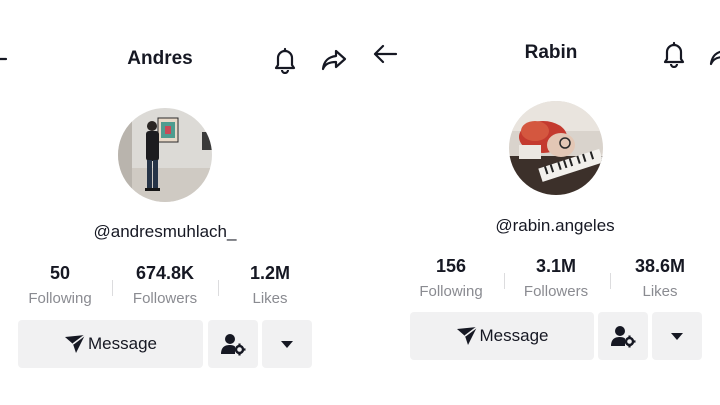 This screenshot has width=720, height=405. Describe the element at coordinates (270, 273) in the screenshot. I see `likes-count: 1.2M` at that location.